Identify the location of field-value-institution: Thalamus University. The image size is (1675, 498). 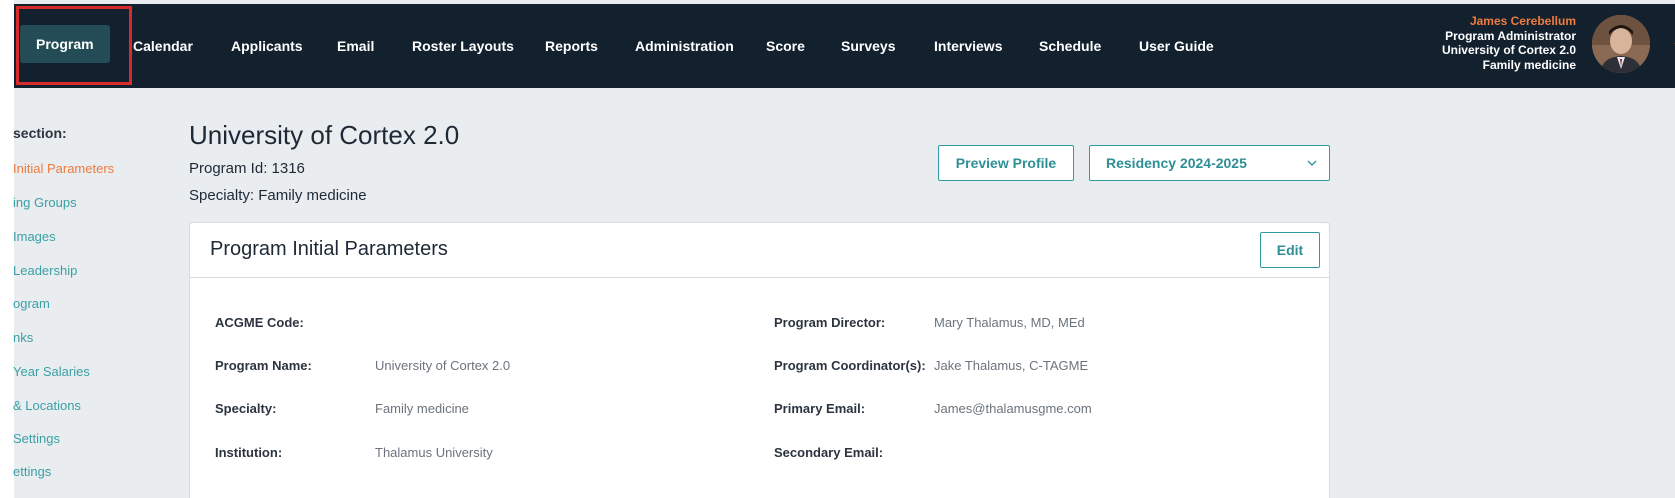
(434, 452).